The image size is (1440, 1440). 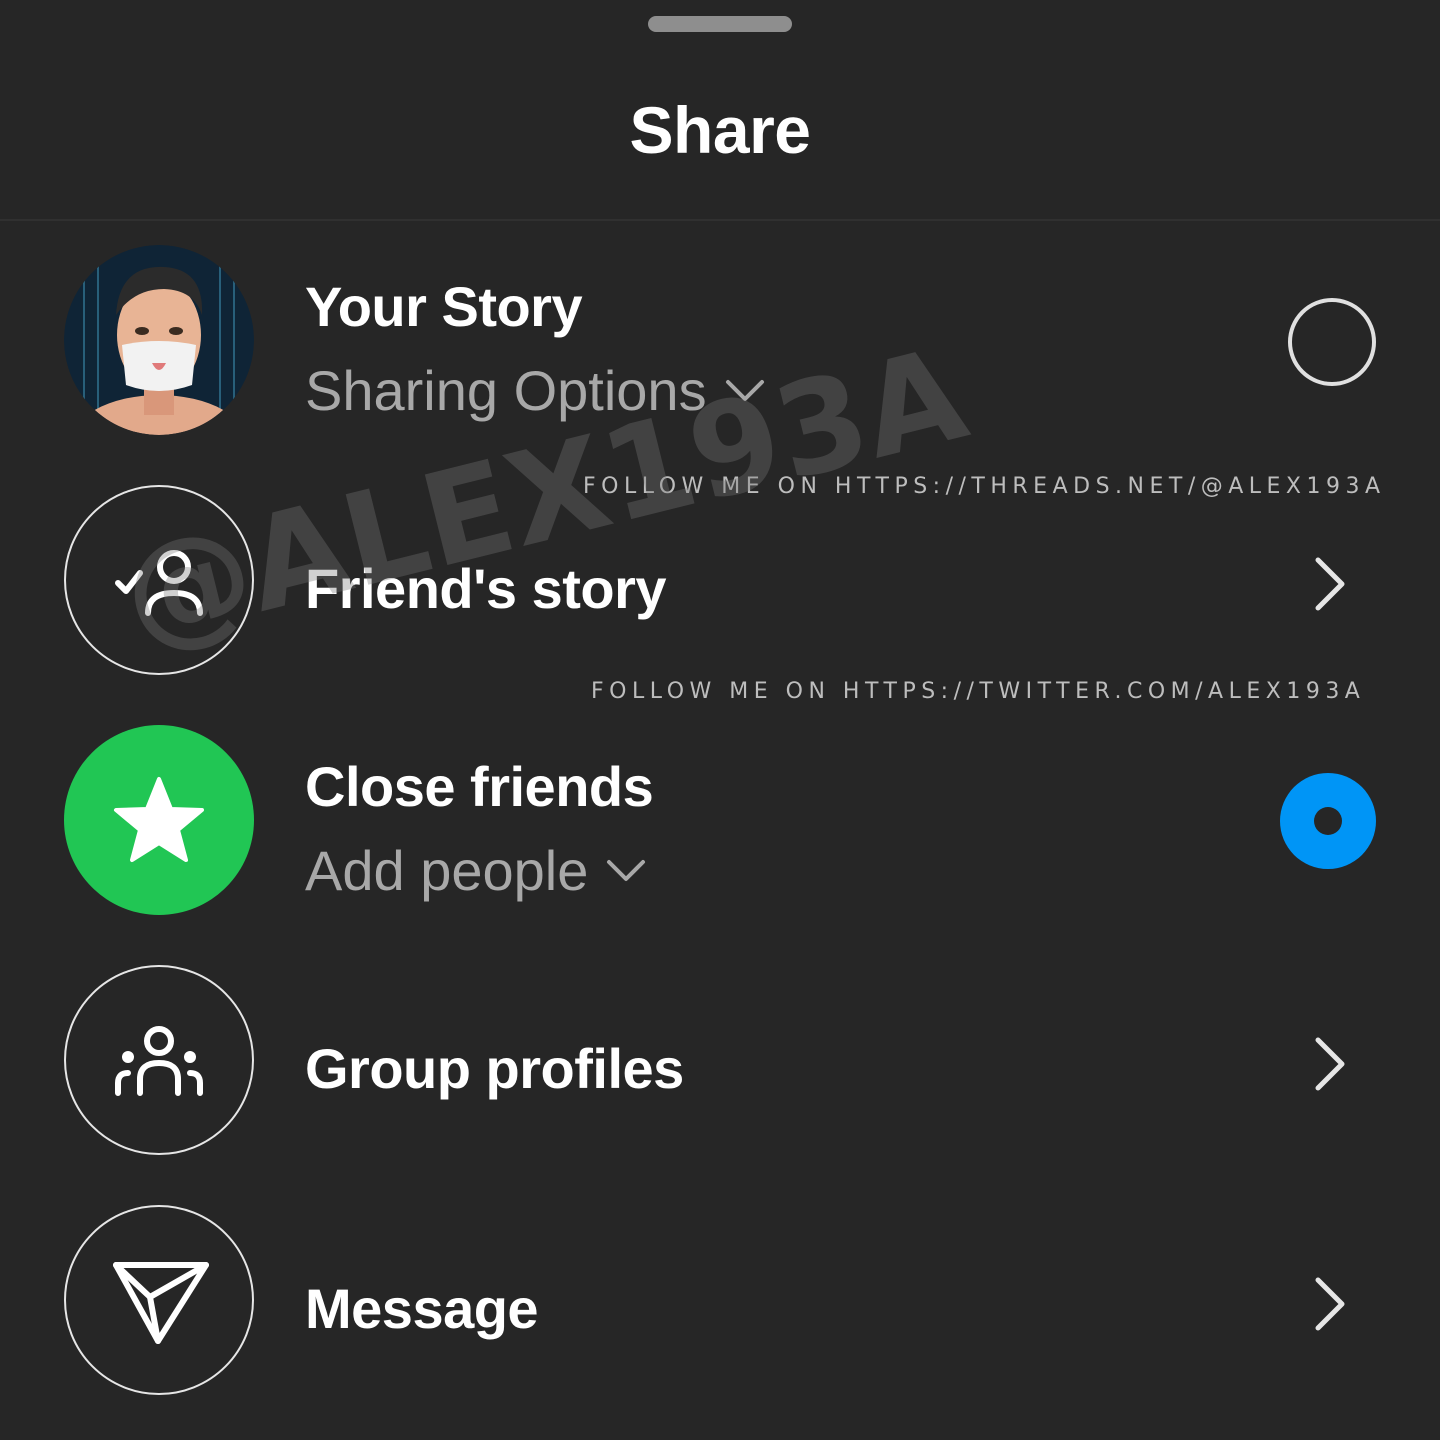 I want to click on message-label: Message, so click(x=422, y=1308).